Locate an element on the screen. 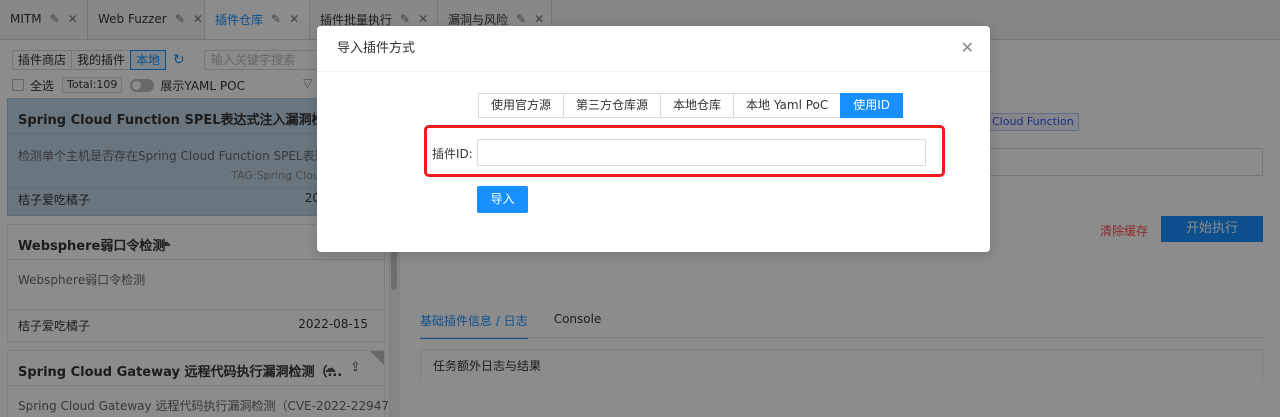 The image size is (1280, 417). option-local-repo: 本地仓库 is located at coordinates (697, 105).